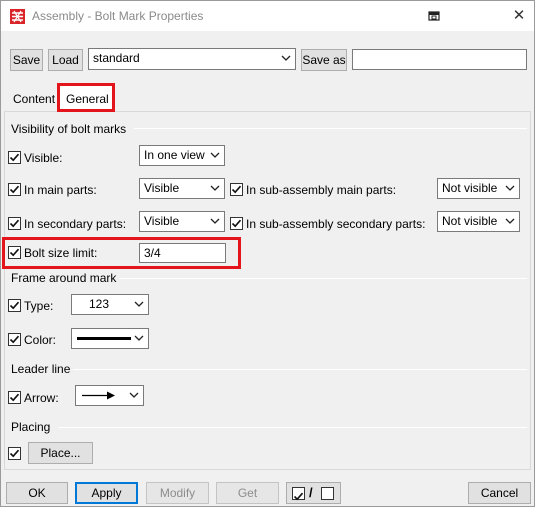 The height and width of the screenshot is (508, 535). What do you see at coordinates (336, 224) in the screenshot?
I see `sub-secondary-parts-label: In sub-assembly secondary parts:` at bounding box center [336, 224].